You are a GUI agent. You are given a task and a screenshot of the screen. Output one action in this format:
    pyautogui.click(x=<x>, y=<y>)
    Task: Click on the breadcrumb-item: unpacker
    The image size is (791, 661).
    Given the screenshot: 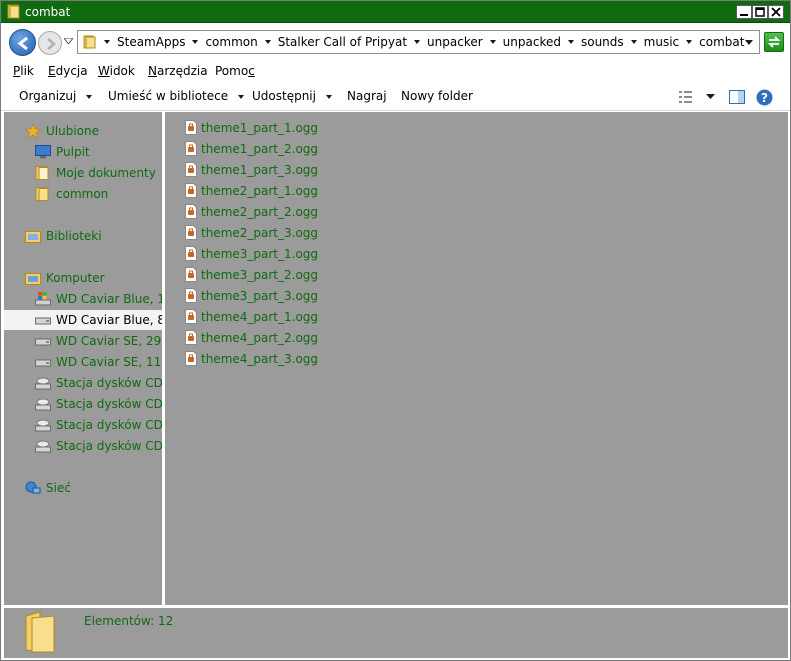 What is the action you would take?
    pyautogui.click(x=455, y=42)
    